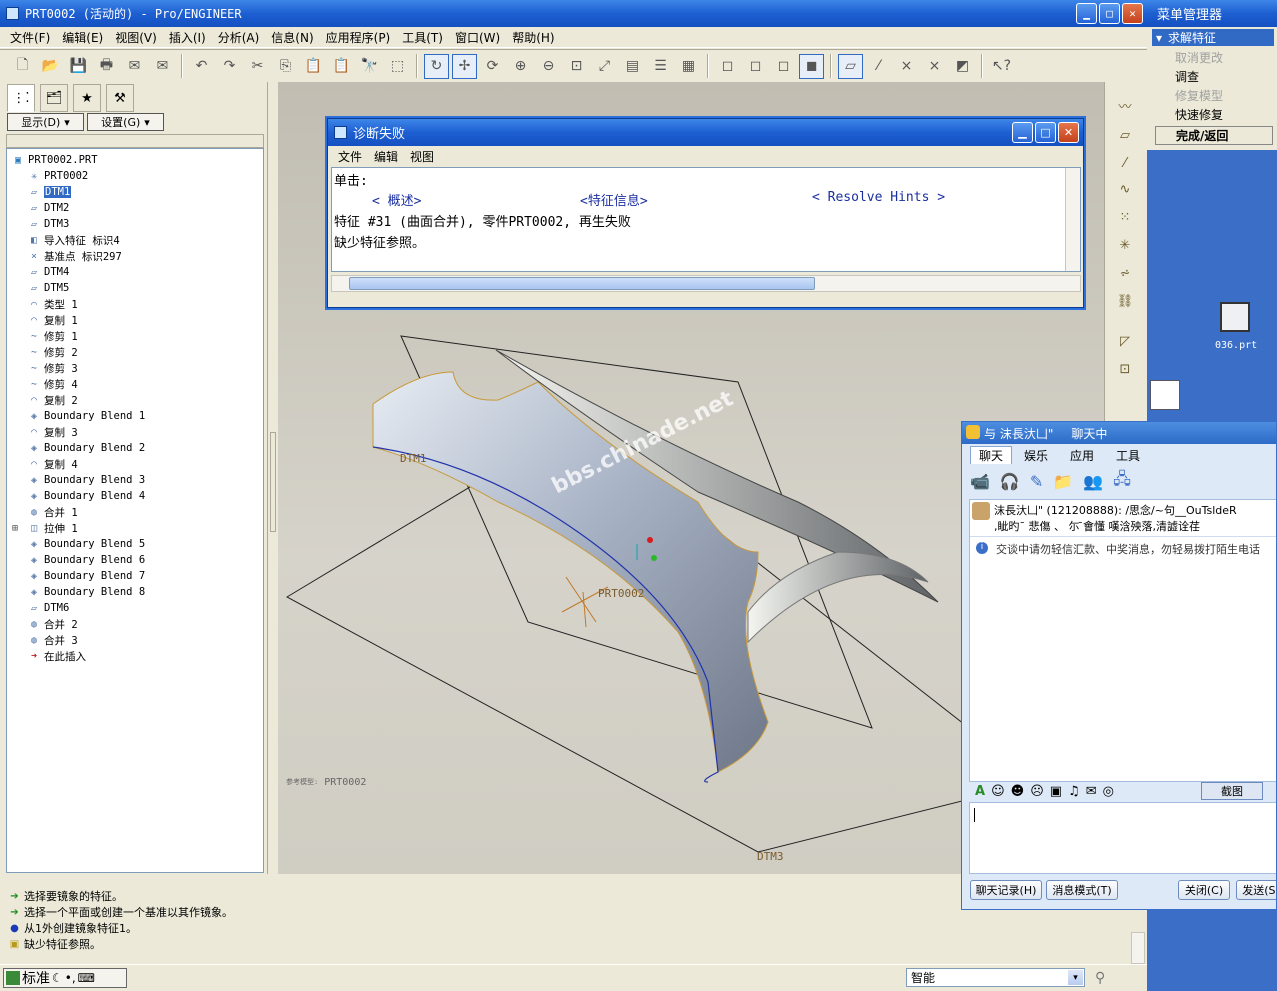 The width and height of the screenshot is (1277, 991). I want to click on video-icon: 📹, so click(980, 481).